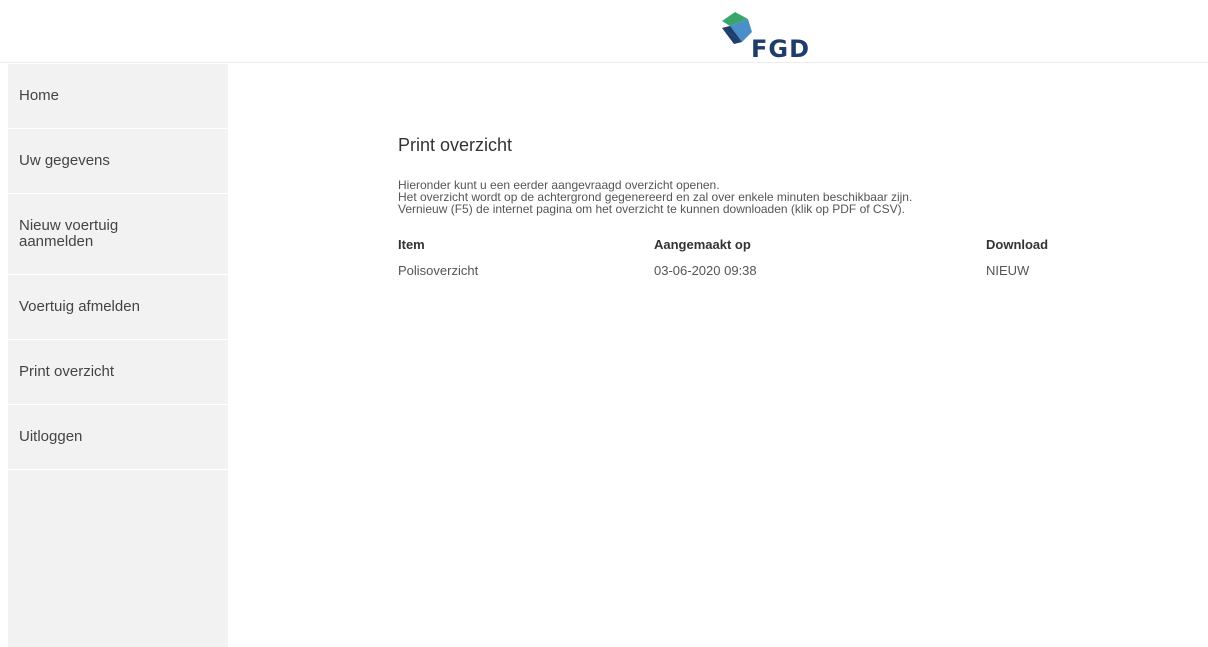 This screenshot has height=647, width=1208. What do you see at coordinates (39, 95) in the screenshot?
I see `sidebar-item-label: Home` at bounding box center [39, 95].